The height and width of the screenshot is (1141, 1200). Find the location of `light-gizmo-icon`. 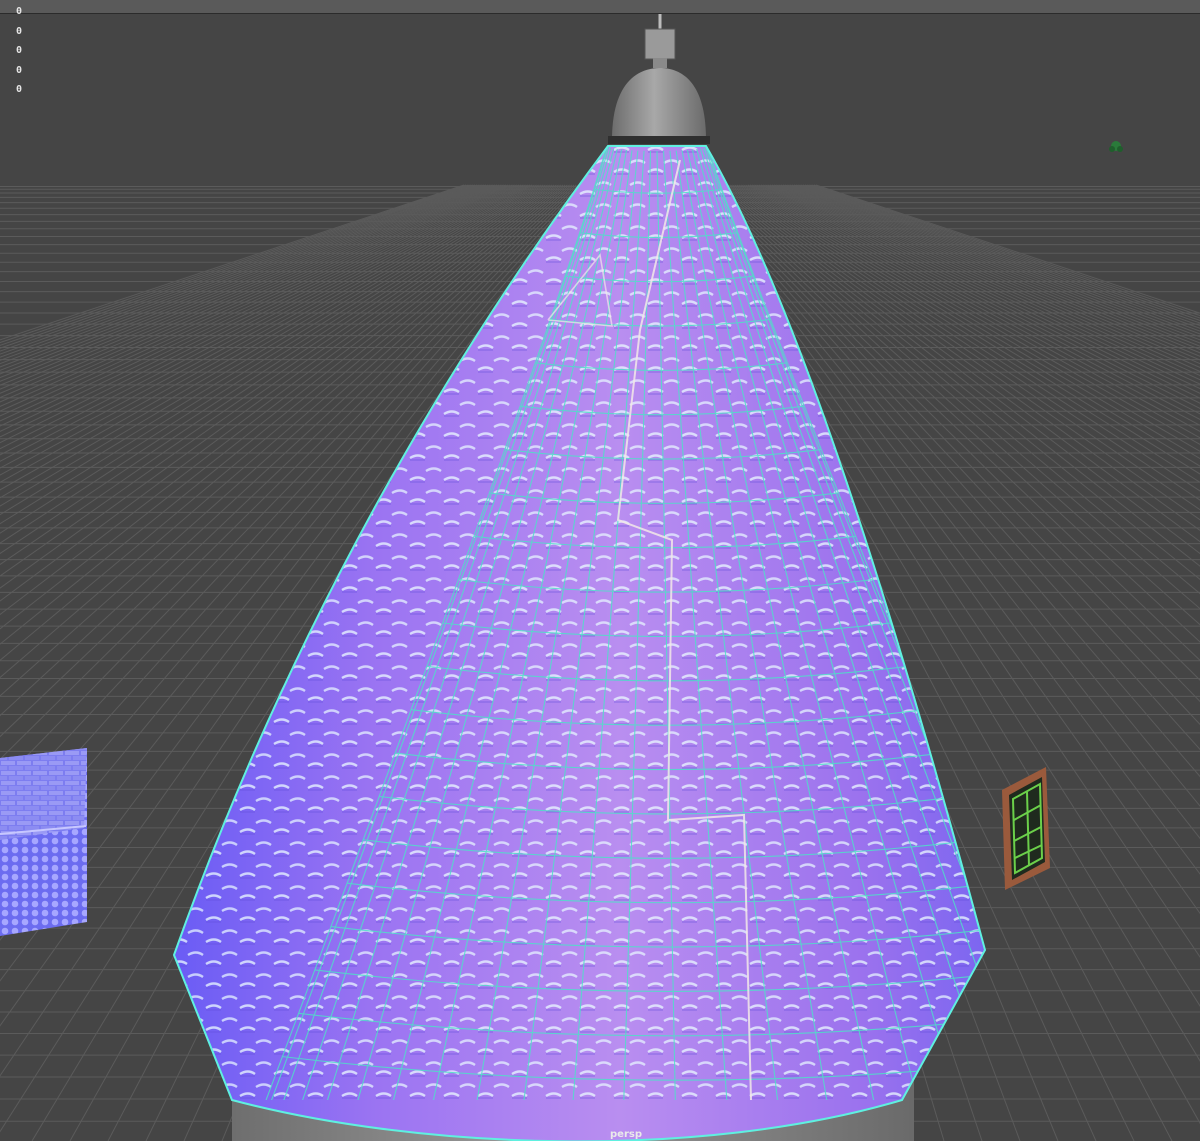

light-gizmo-icon is located at coordinates (1116, 146).